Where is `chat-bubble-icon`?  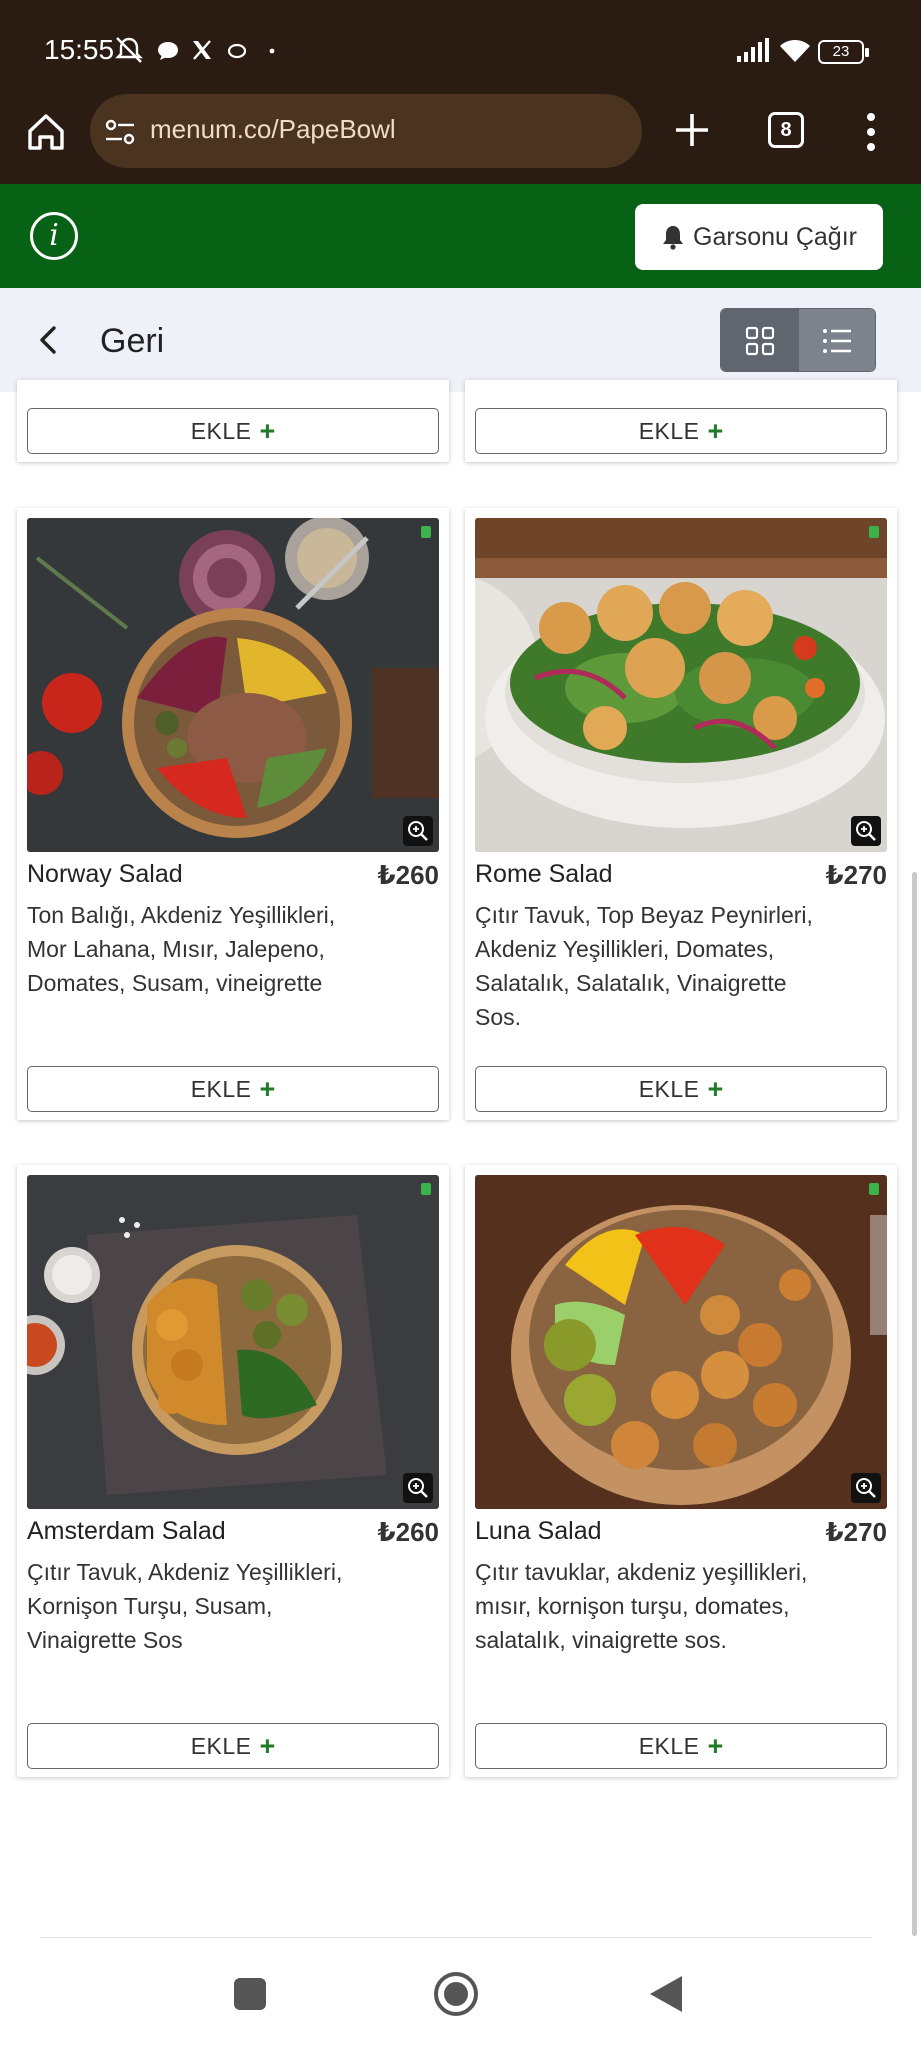 chat-bubble-icon is located at coordinates (168, 51).